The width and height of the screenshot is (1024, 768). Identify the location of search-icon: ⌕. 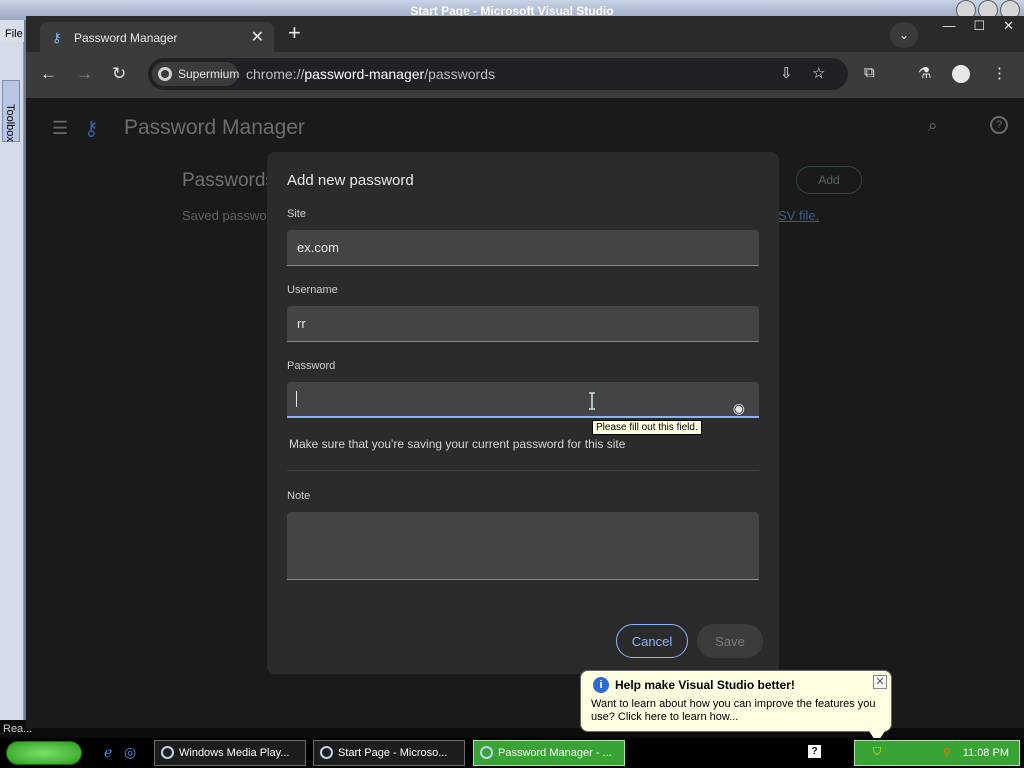
(933, 126).